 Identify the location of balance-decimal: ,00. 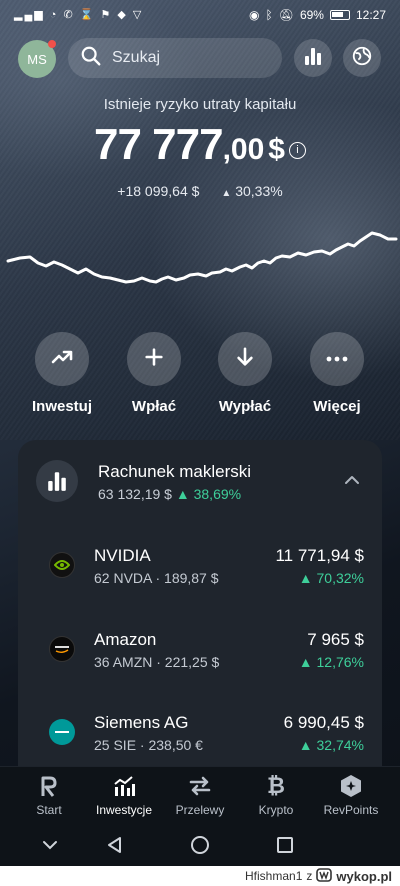
(243, 149).